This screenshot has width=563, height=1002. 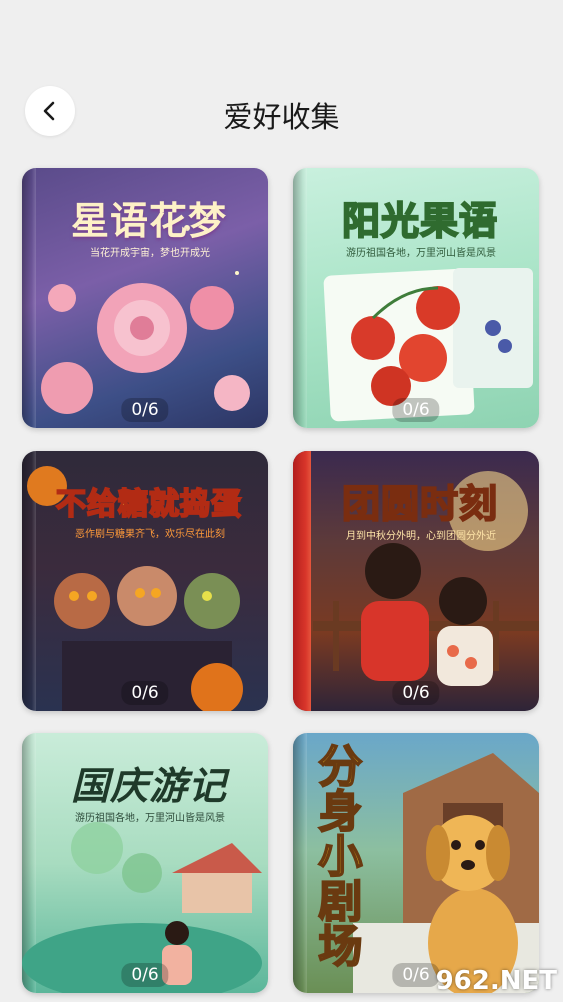 I want to click on collection-card-sunshine-fruit: 阳光果语 游历祖国各地，万里河山皆是风景 0/6, so click(x=416, y=298).